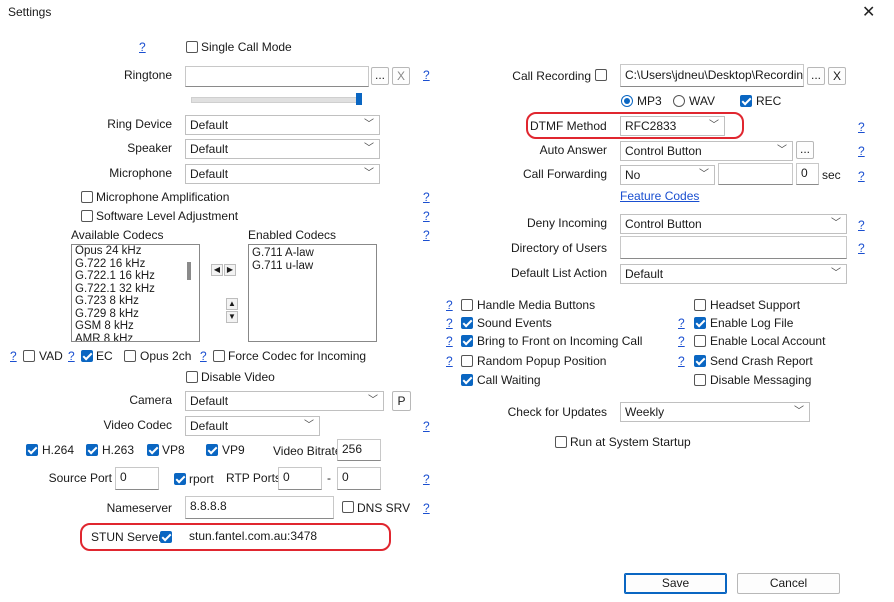  Describe the element at coordinates (449, 323) in the screenshot. I see `help-sound-events: ?` at that location.